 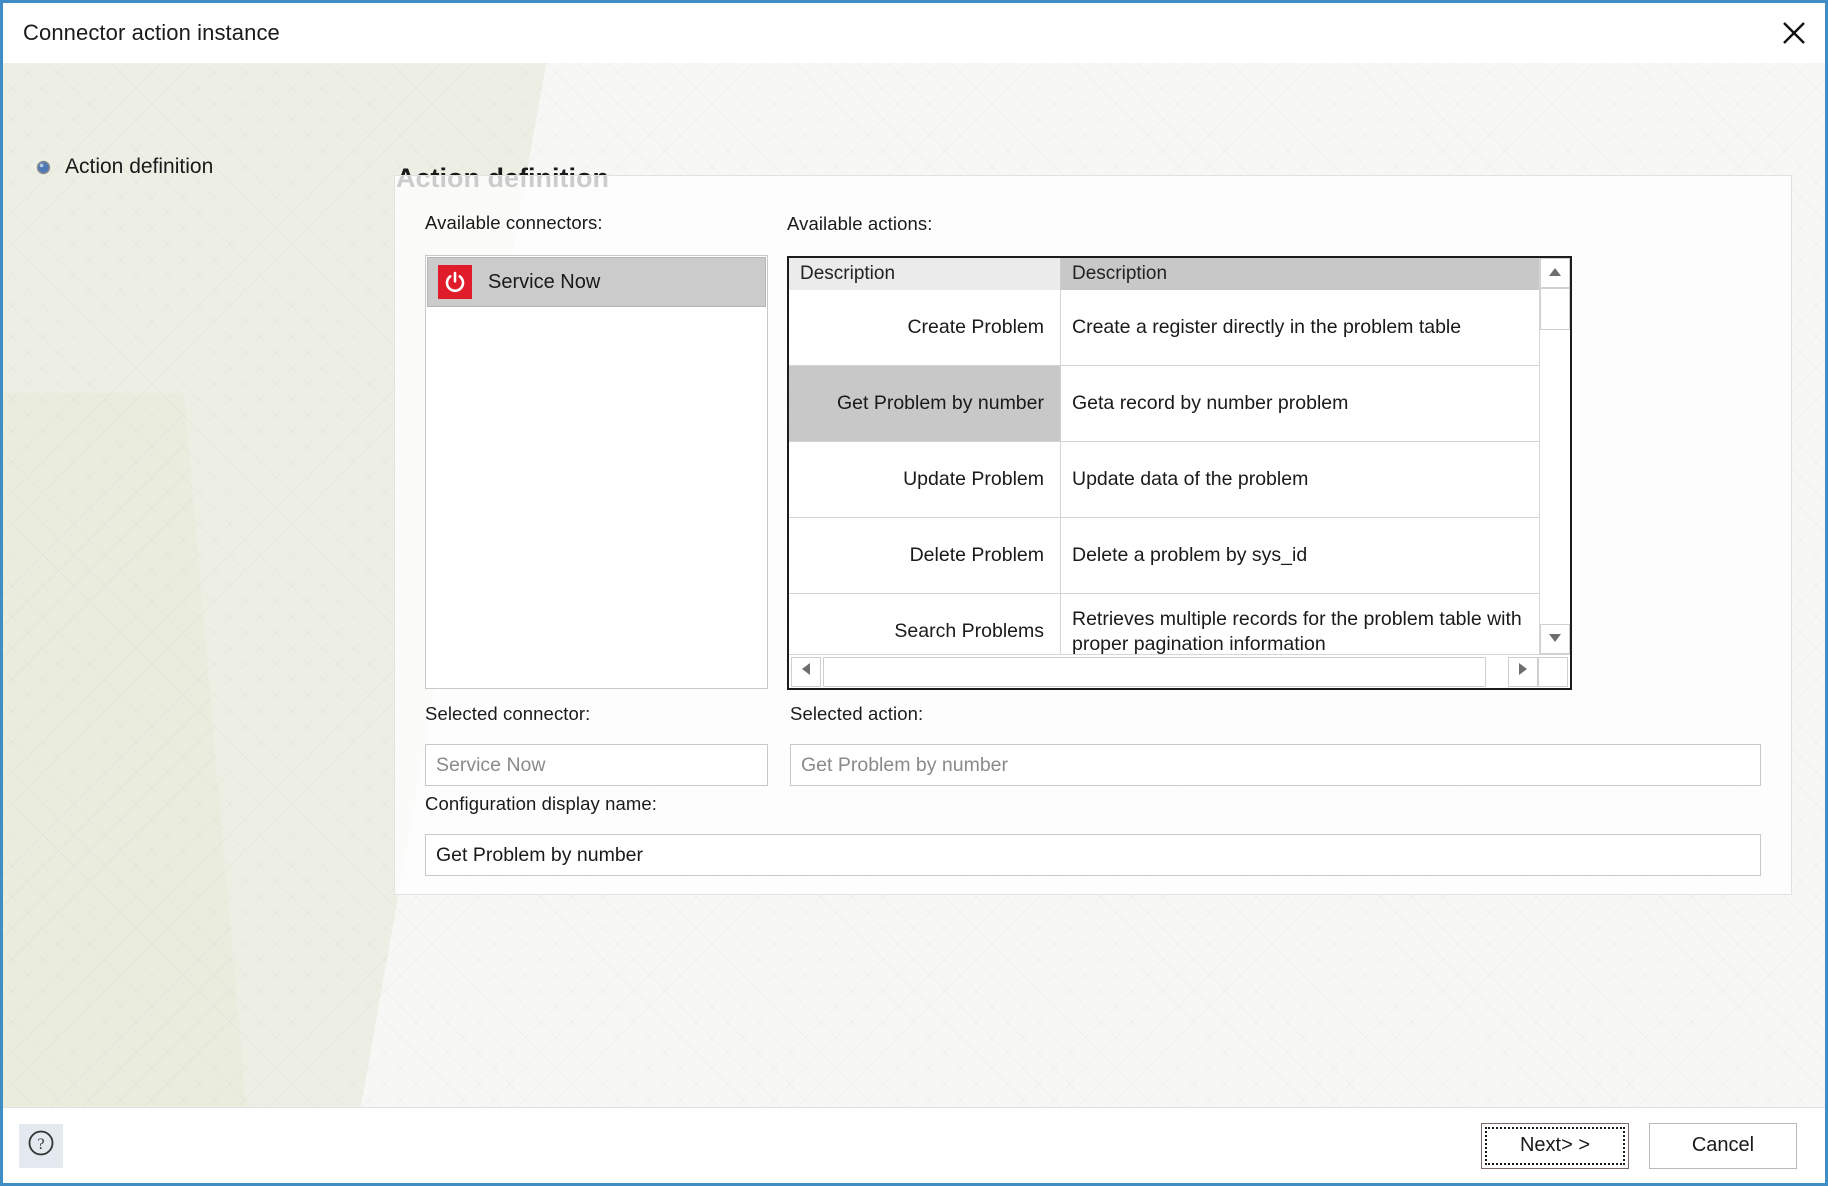 I want to click on action-name-cell: Search Problems, so click(x=925, y=624).